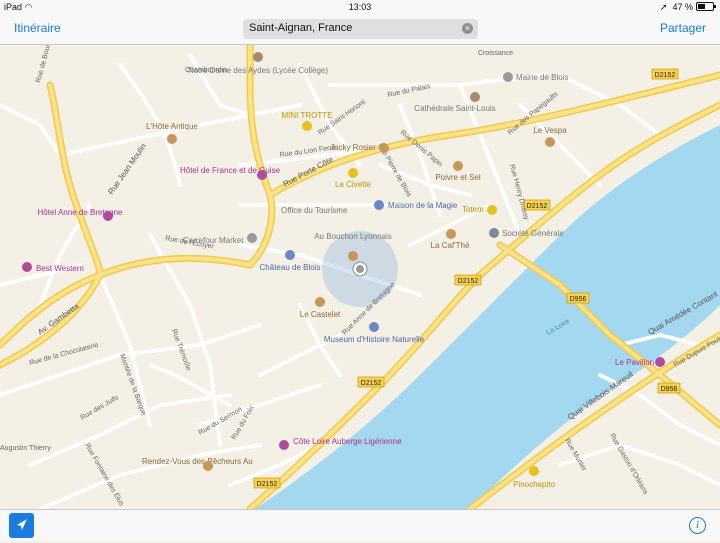 The height and width of the screenshot is (543, 720). I want to click on svg-text:Notre Dame des Aydes (Lycée Co: Notre Dame des Aydes (Lycée Collège), so click(258, 70).